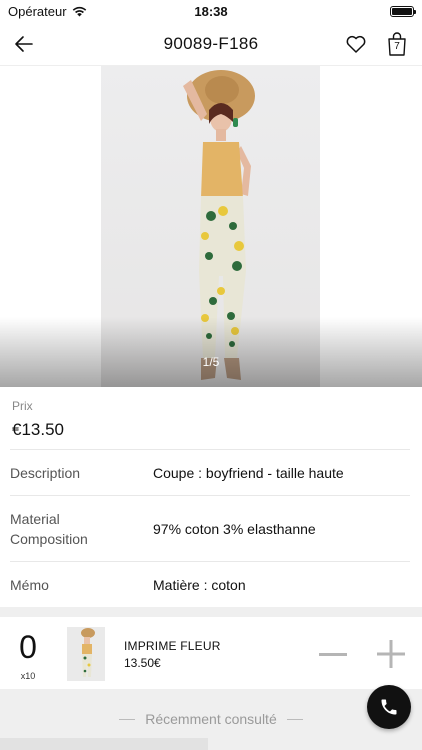 Image resolution: width=422 pixels, height=750 pixels. I want to click on thumbnail-illustration, so click(88, 652).